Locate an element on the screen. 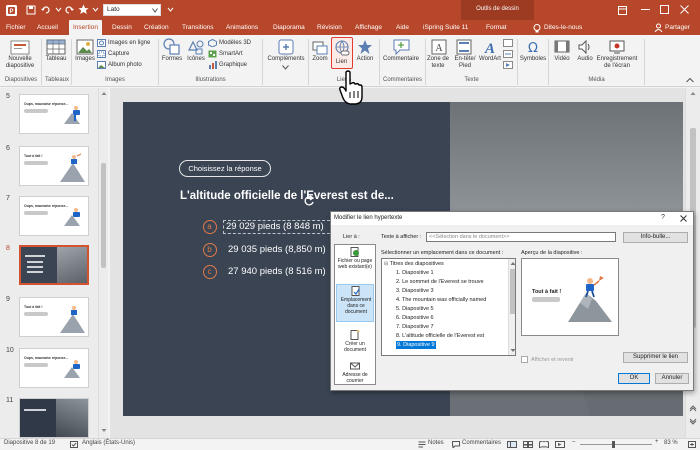 Image resolution: width=700 pixels, height=450 pixels. create-document-option: Créer un document is located at coordinates (355, 343).